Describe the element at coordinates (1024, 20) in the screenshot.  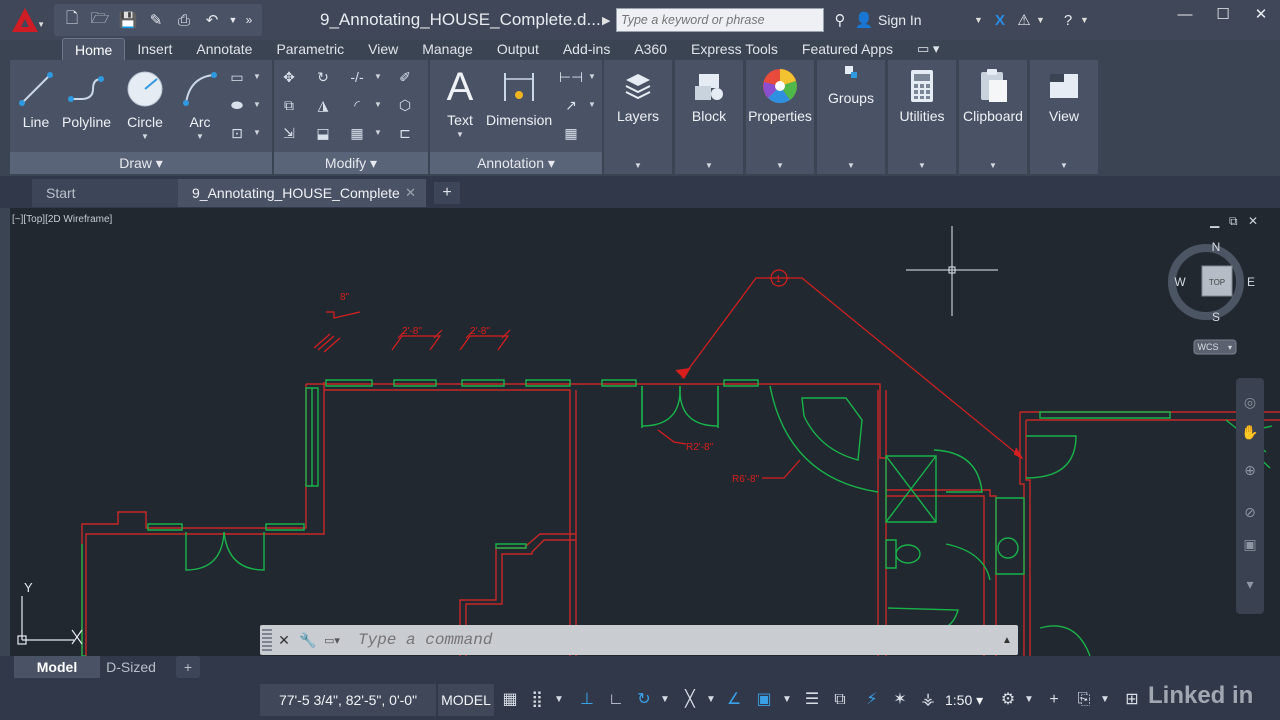
I see `a360-icon: ⚠` at that location.